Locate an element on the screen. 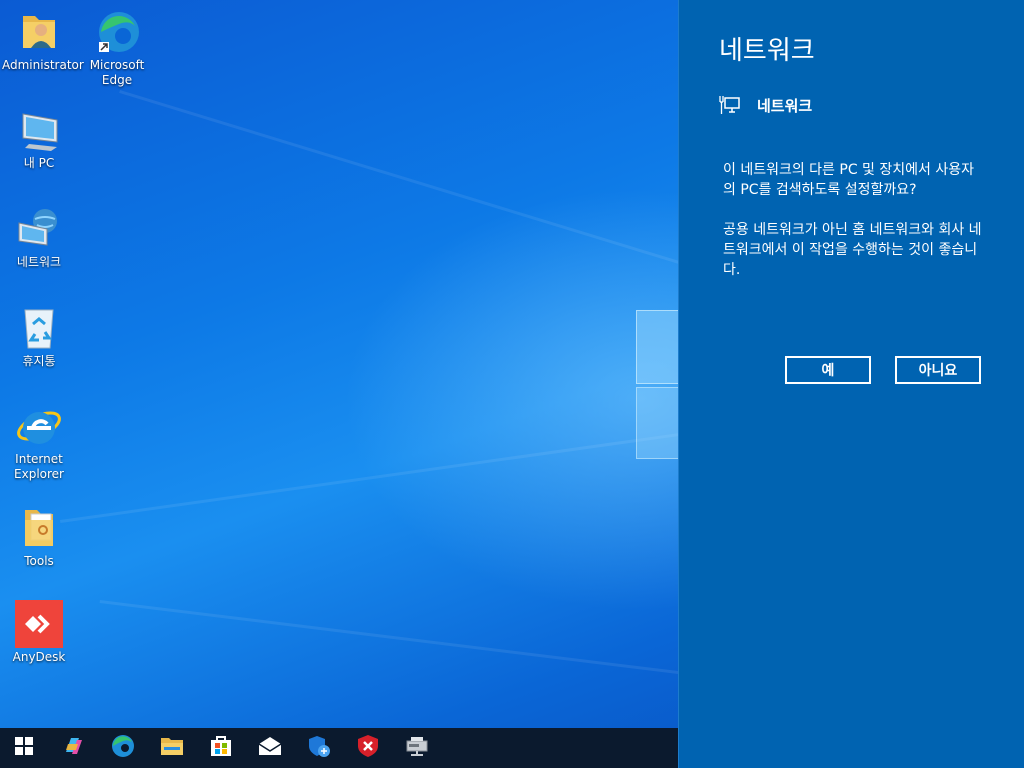 The image size is (1024, 768). antivirus-icon is located at coordinates (368, 748).